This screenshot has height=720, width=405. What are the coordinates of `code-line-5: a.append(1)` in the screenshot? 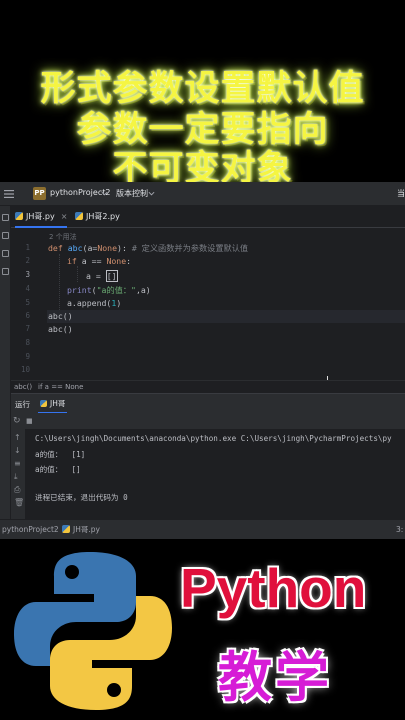 It's located at (94, 303).